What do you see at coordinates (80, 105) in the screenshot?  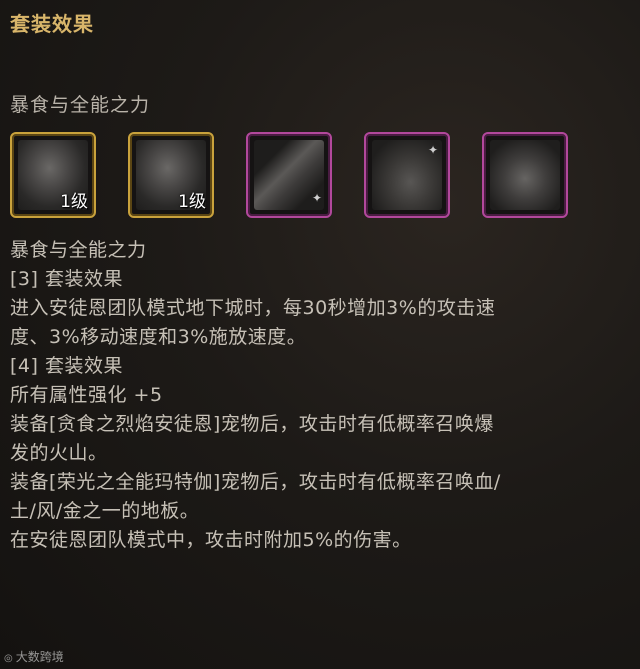 I see `set-name: 暴食与全能之力` at bounding box center [80, 105].